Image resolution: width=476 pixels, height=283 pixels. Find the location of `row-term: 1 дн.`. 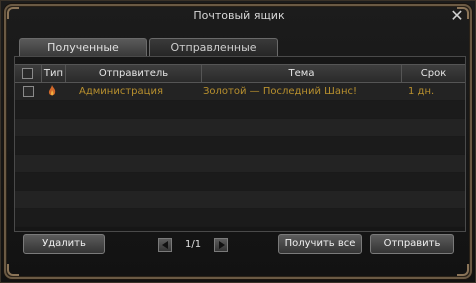

row-term: 1 дн. is located at coordinates (421, 91).